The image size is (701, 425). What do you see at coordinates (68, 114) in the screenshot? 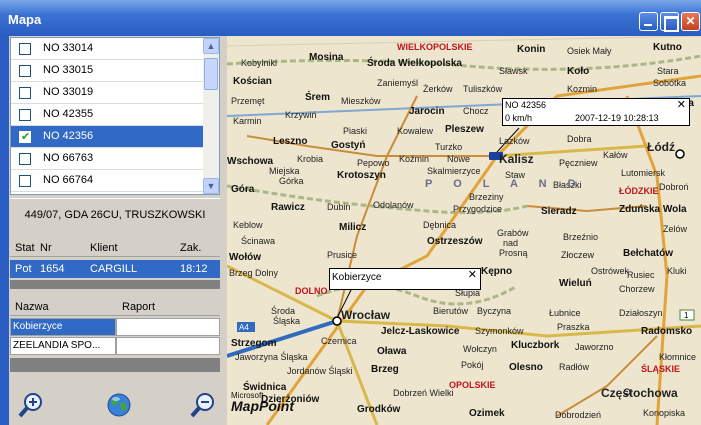
I see `vehicle-label: NO 42355` at bounding box center [68, 114].